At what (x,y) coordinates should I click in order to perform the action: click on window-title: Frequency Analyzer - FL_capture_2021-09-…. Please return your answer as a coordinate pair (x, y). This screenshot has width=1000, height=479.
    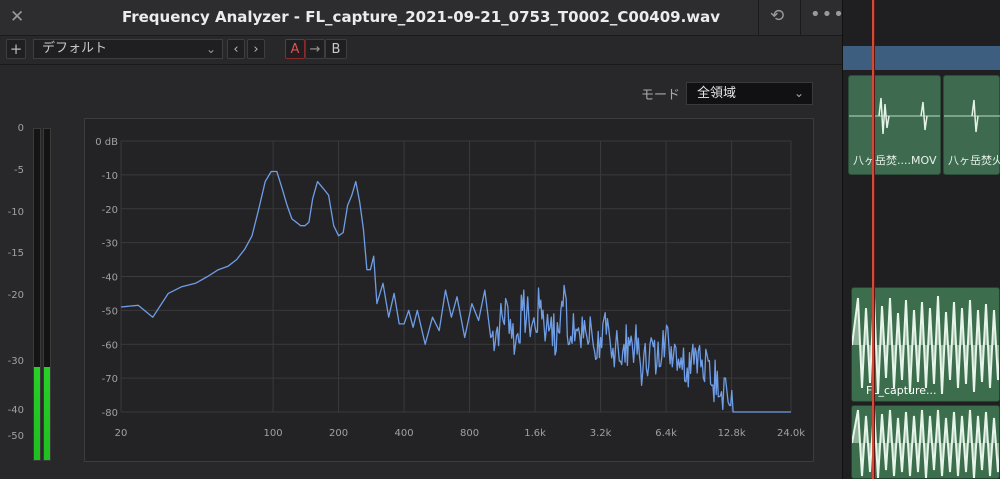
    Looking at the image, I should click on (421, 17).